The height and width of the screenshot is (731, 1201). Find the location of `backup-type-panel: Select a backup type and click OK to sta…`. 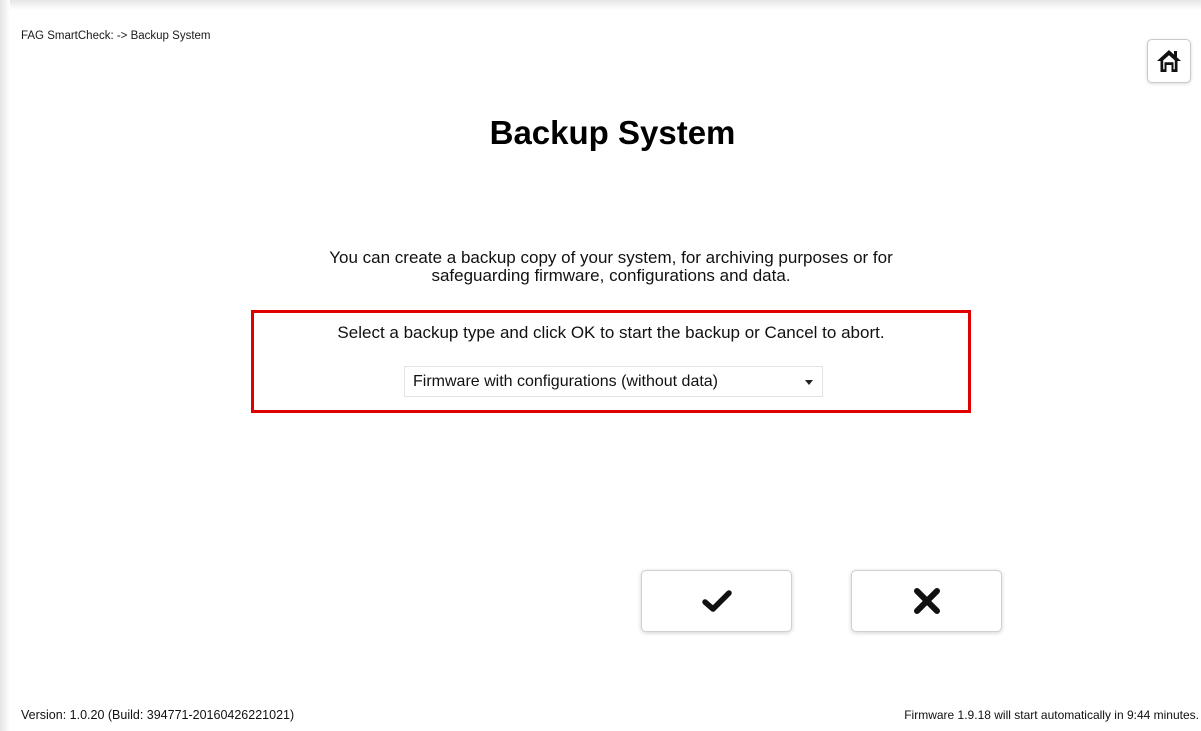

backup-type-panel: Select a backup type and click OK to sta… is located at coordinates (611, 361).